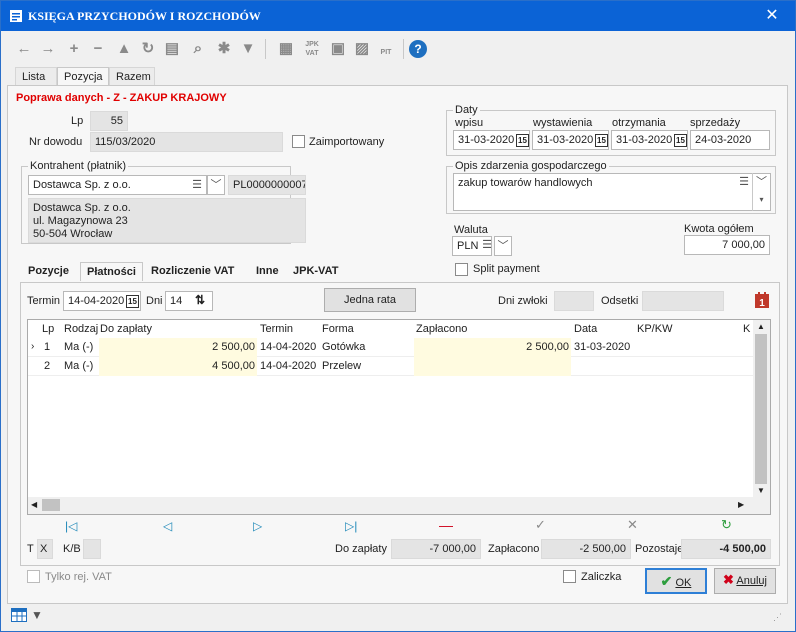 This screenshot has height=632, width=796. Describe the element at coordinates (298, 141) in the screenshot. I see `zaimportowany-checkbox` at that location.